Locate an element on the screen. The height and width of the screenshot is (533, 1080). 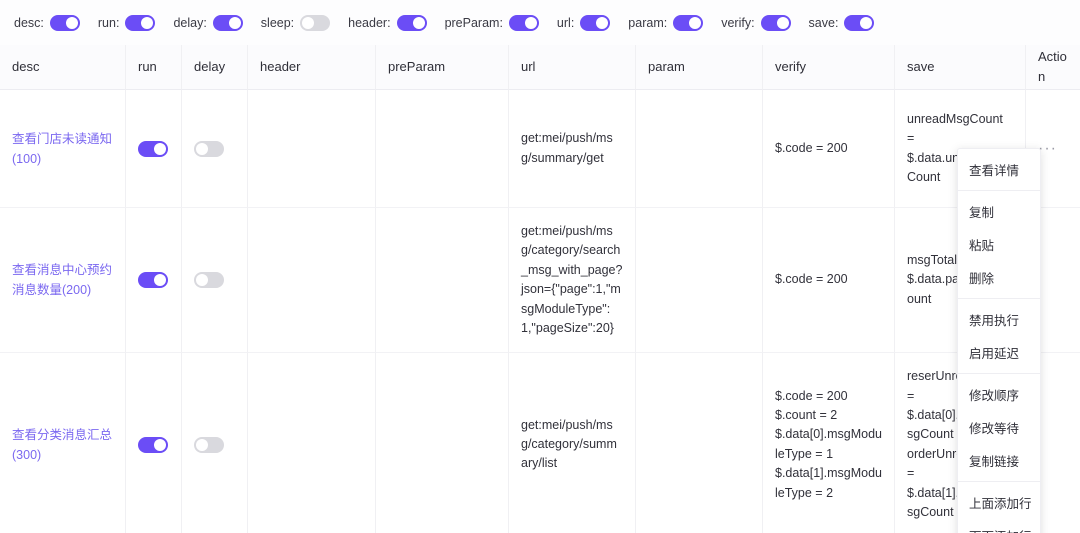
row-description-link: 查看门店未读通知(100) is located at coordinates (62, 149).